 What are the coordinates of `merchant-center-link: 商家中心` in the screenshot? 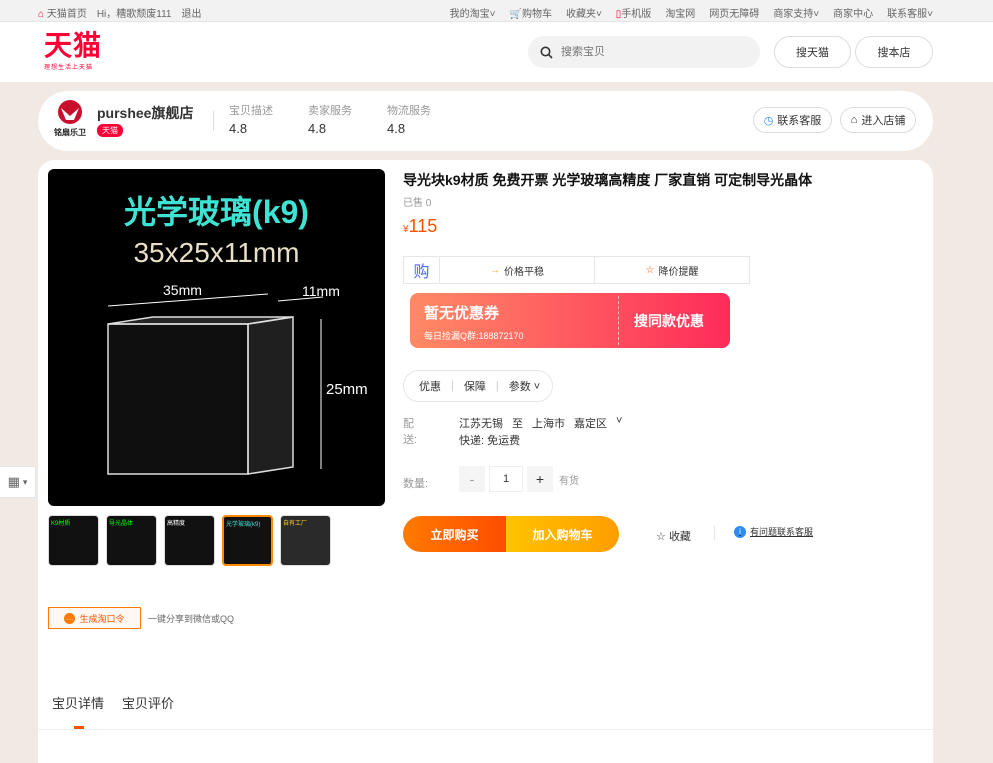 It's located at (853, 12).